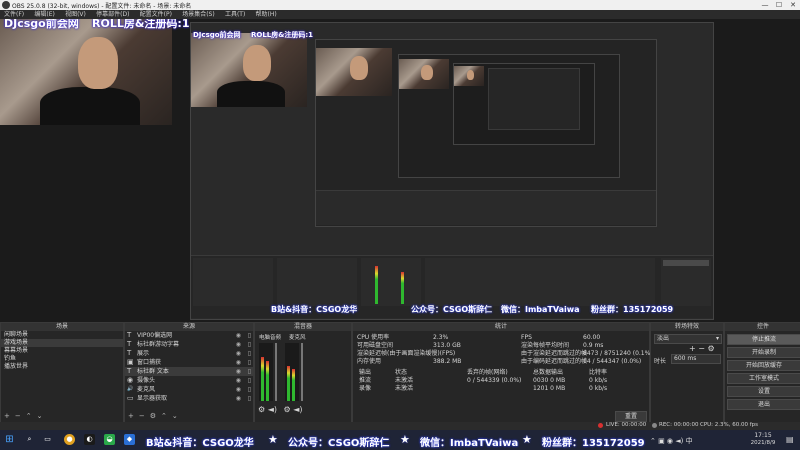  Describe the element at coordinates (62, 335) in the screenshot. I see `scene-item: 闲聊场景` at that location.